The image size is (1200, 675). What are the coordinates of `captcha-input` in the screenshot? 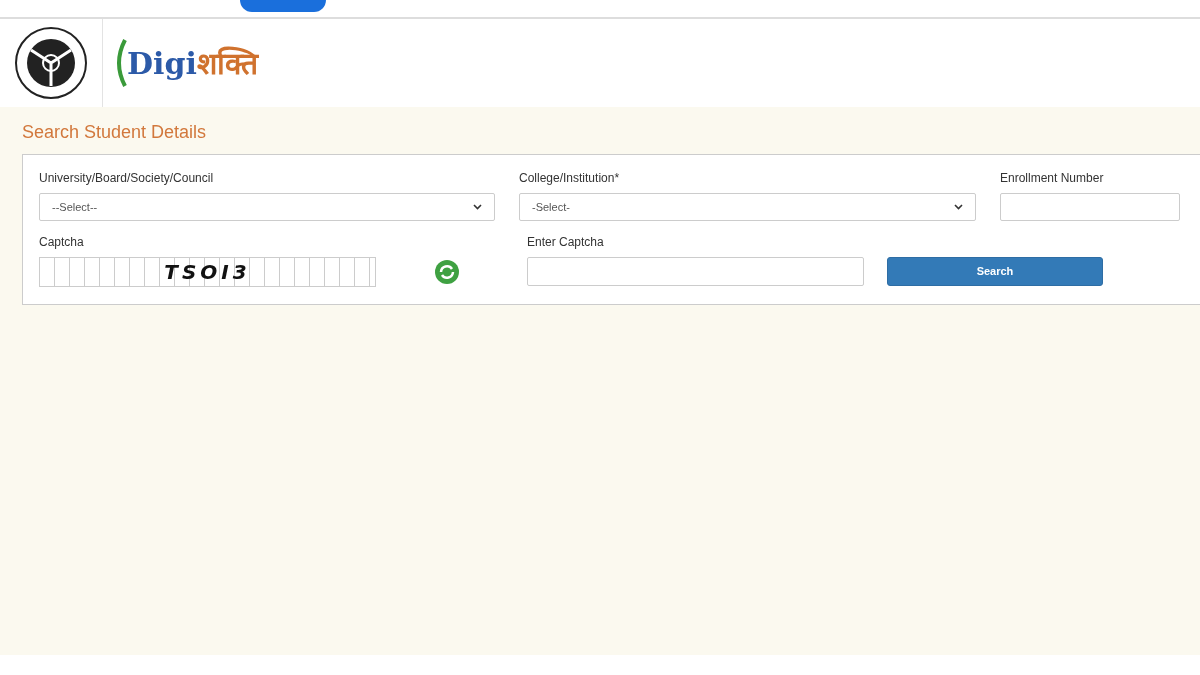 It's located at (695, 271).